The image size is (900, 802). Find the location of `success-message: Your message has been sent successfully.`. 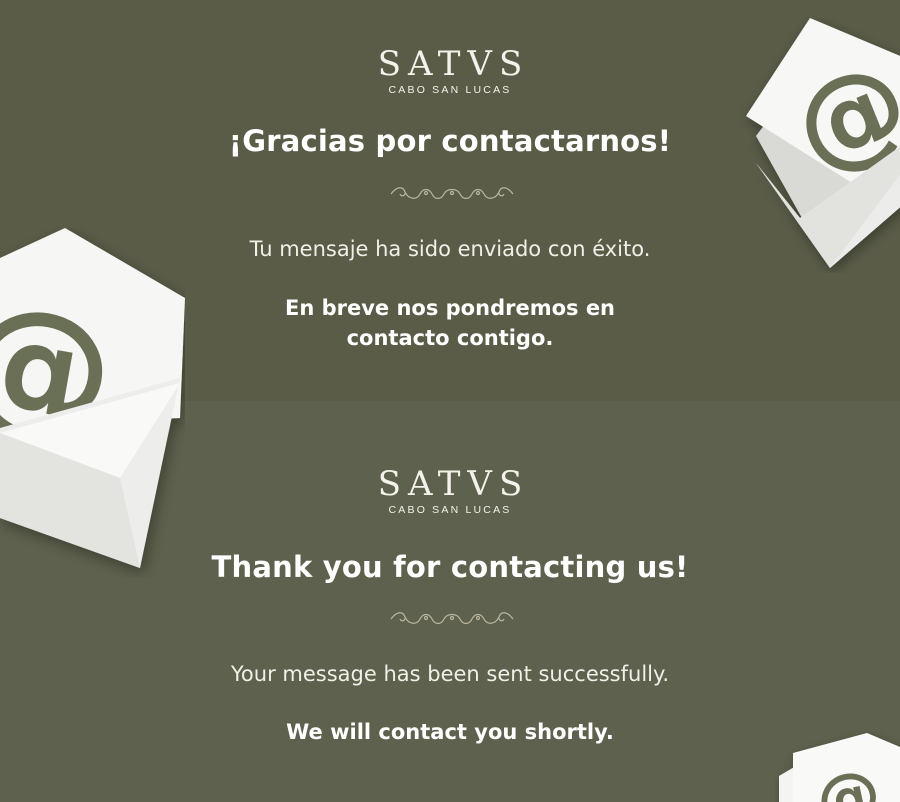

success-message: Your message has been sent successfully. is located at coordinates (450, 674).